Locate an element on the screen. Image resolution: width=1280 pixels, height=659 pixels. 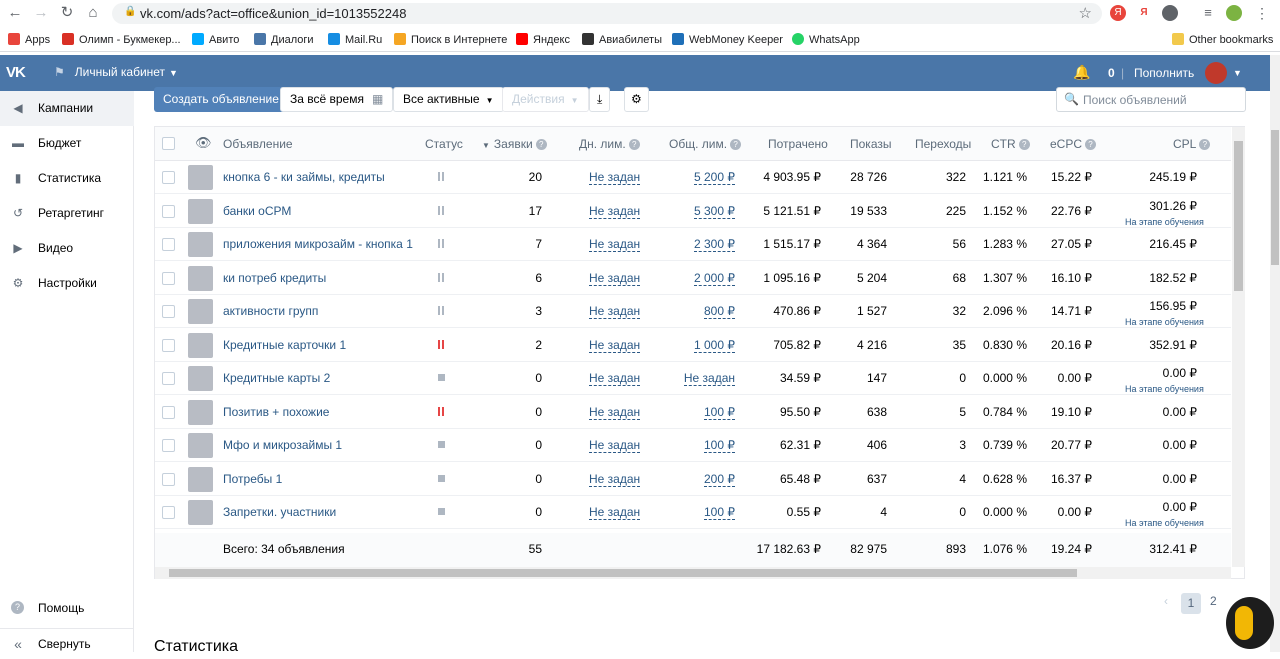
back-icon: ← is located at coordinates (15, 13).